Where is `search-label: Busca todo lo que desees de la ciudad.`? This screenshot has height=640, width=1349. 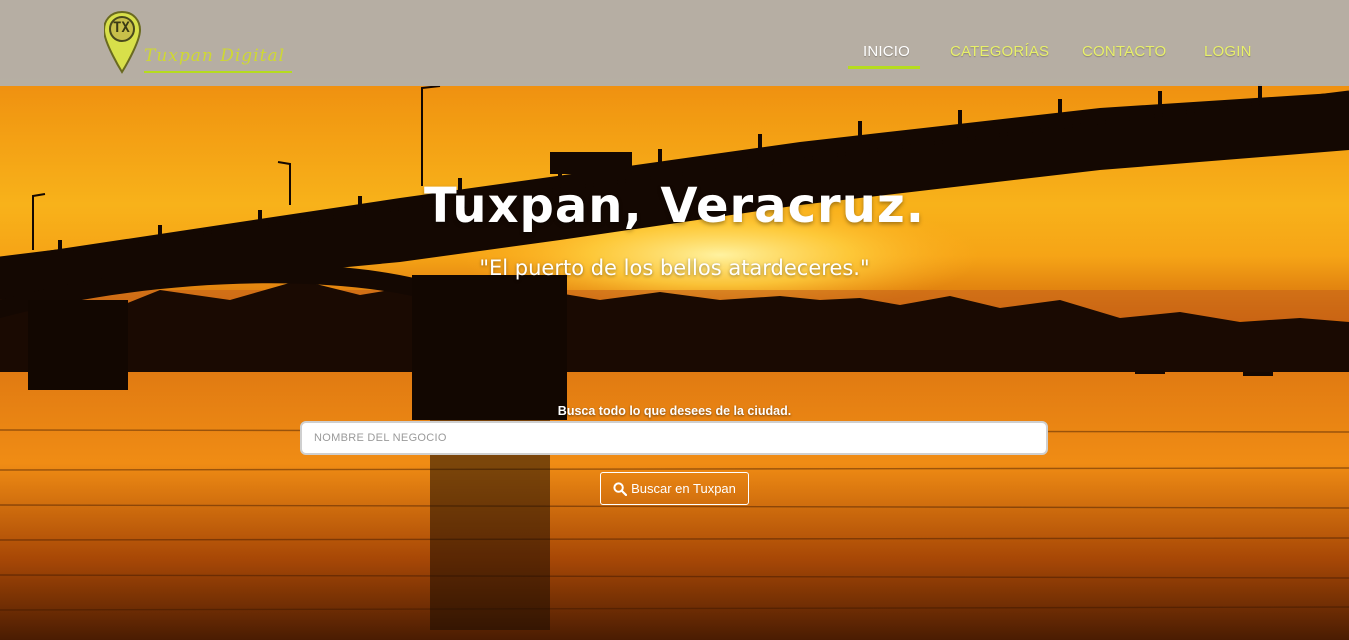
search-label: Busca todo lo que desees de la ciudad. is located at coordinates (674, 411).